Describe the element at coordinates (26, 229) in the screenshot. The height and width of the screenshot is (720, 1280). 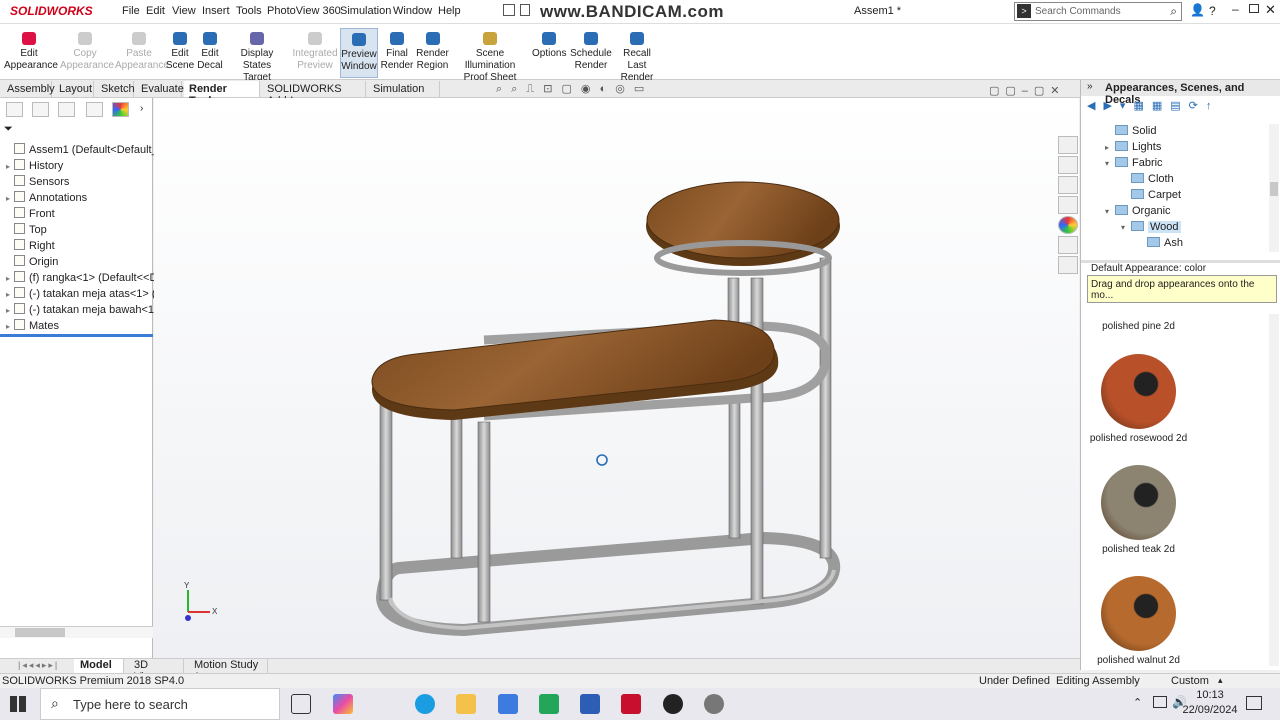
I see `tree-item: Top` at that location.